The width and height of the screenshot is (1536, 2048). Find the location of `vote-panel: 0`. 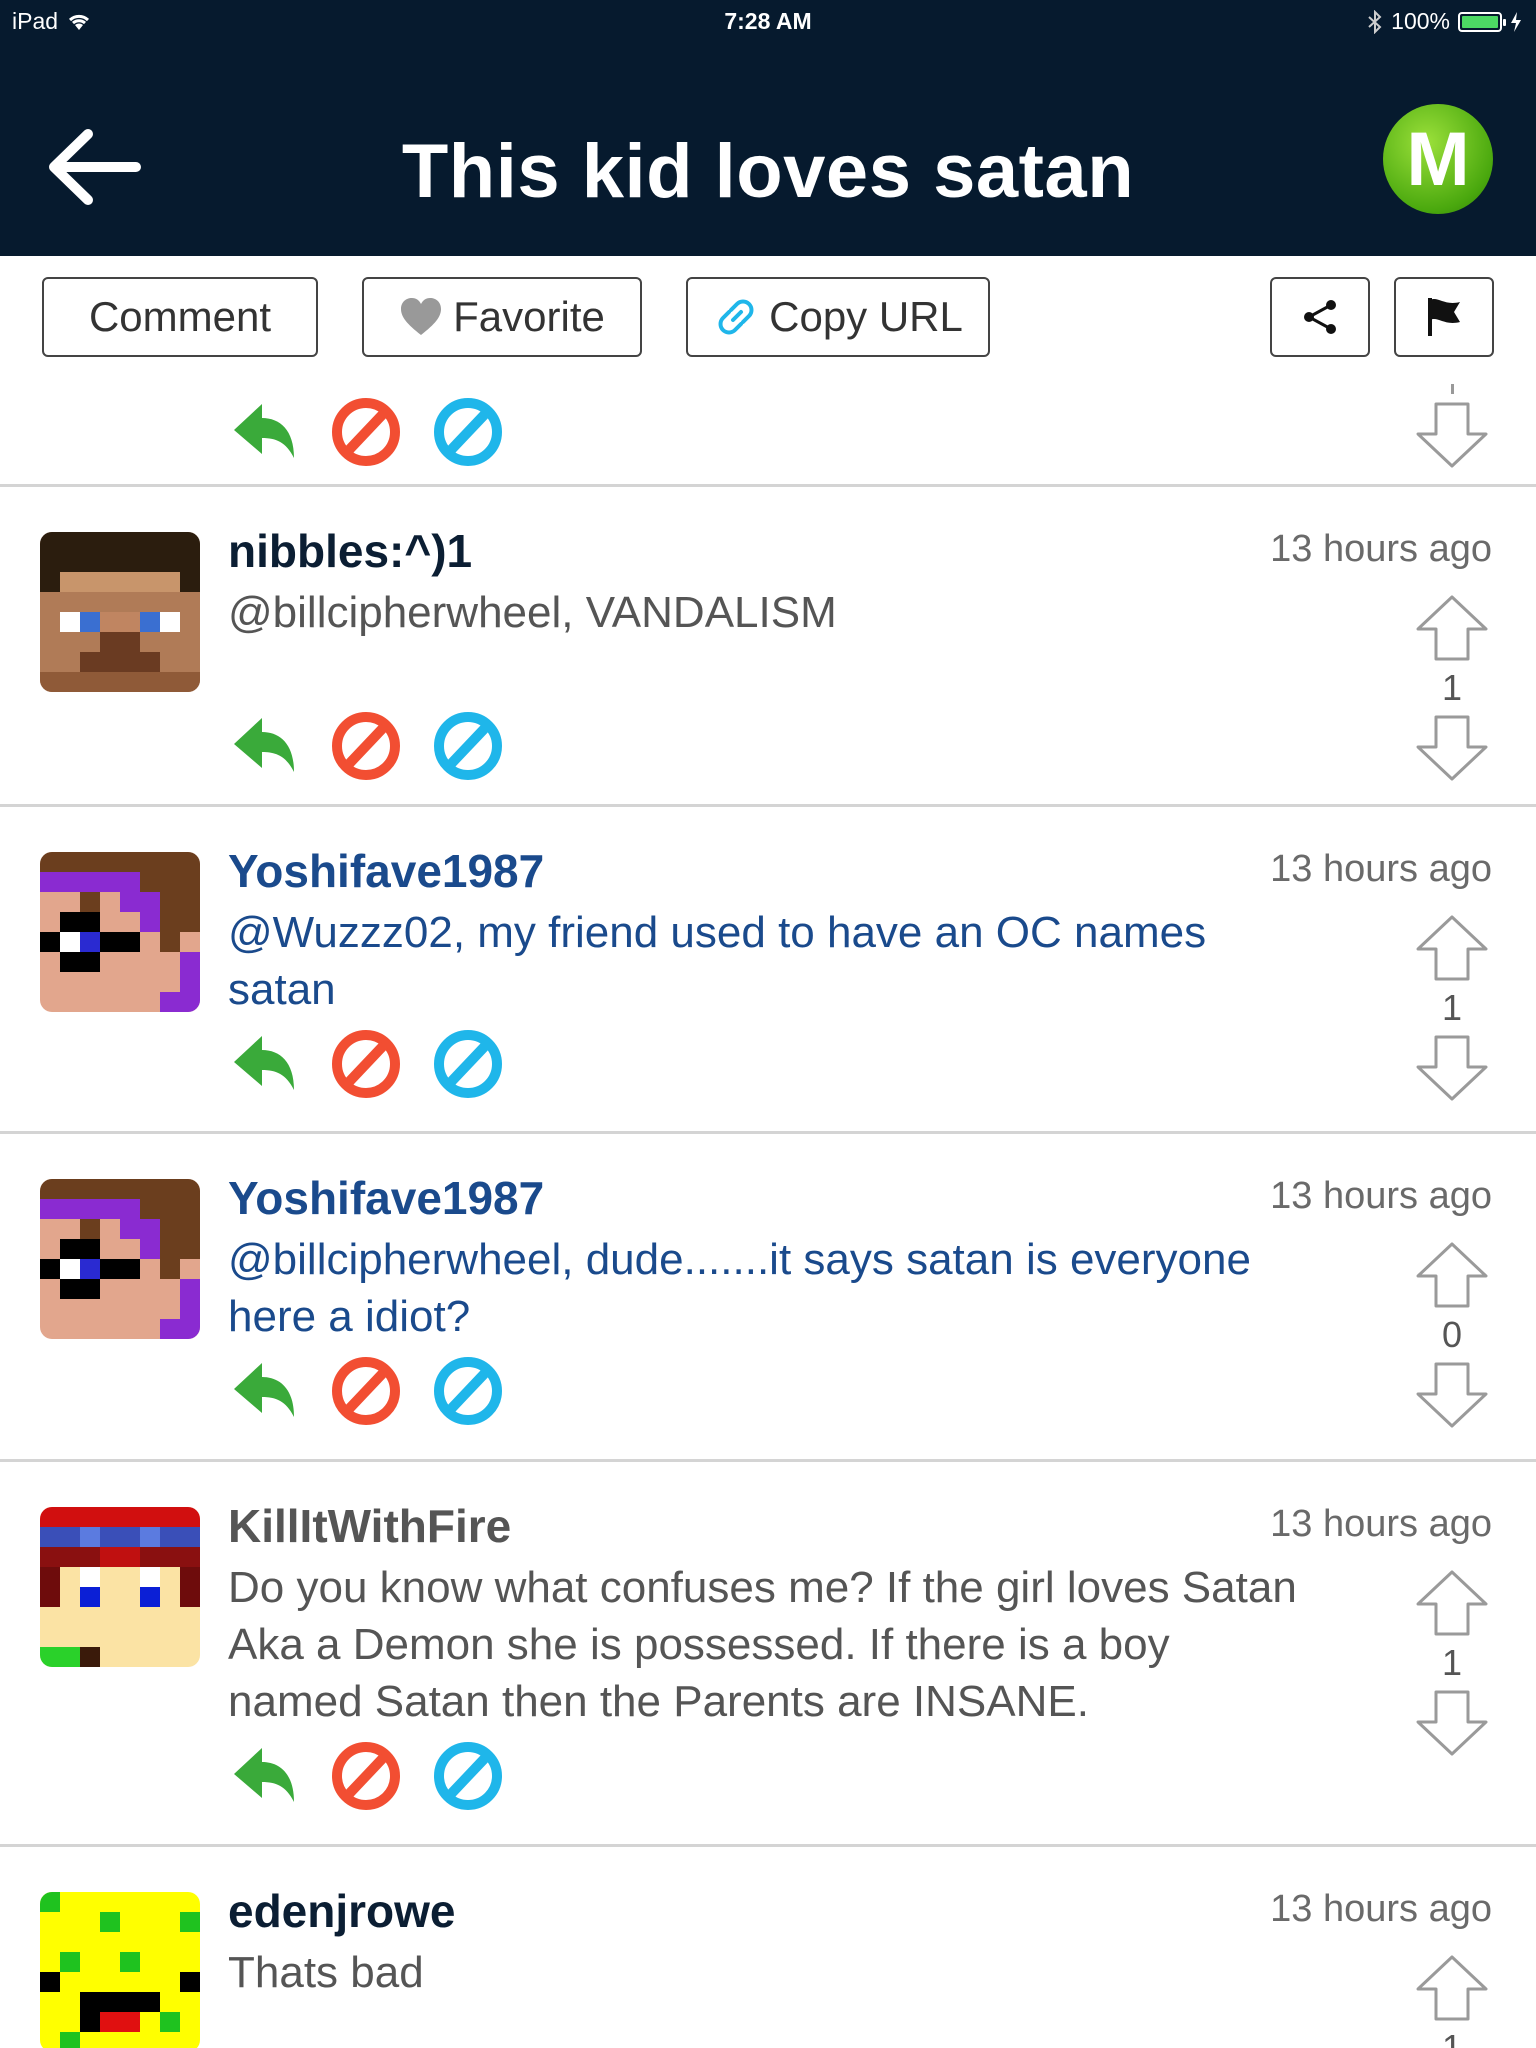

vote-panel: 0 is located at coordinates (1452, 1335).